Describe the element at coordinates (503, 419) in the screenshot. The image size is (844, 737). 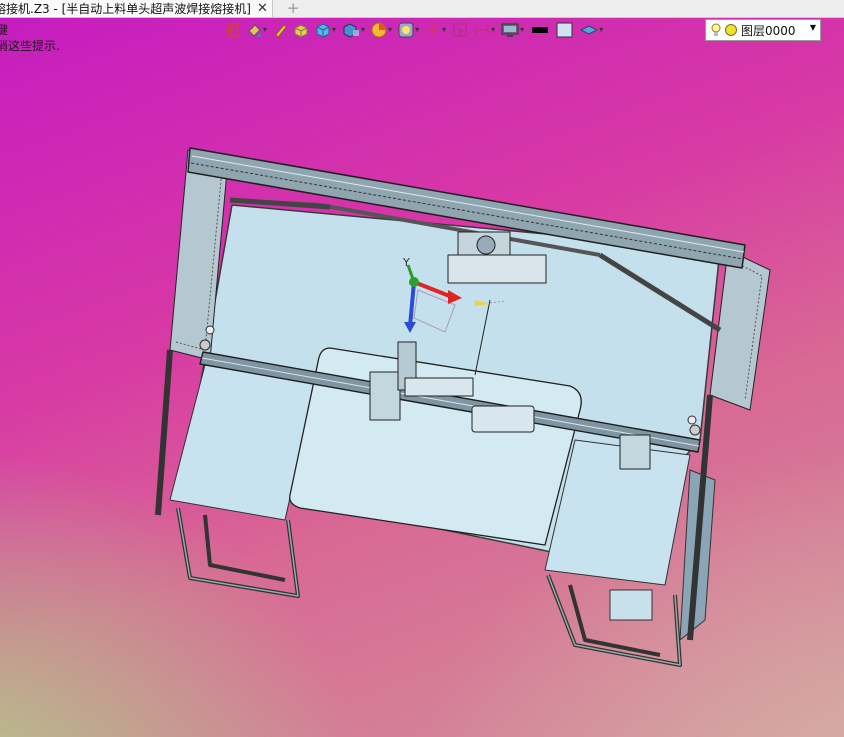
I see `center-carriage` at that location.